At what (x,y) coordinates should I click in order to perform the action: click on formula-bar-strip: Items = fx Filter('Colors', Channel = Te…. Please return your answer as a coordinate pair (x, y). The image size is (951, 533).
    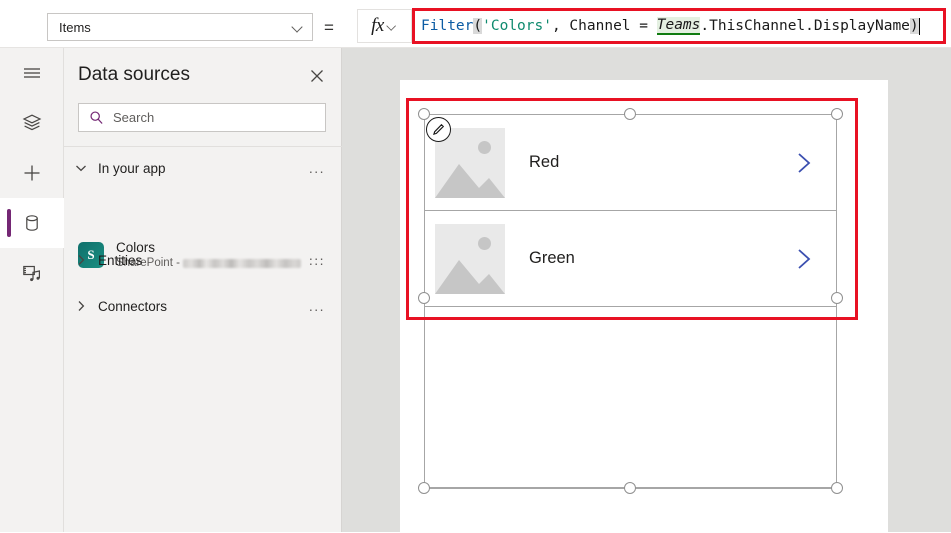
    Looking at the image, I should click on (475, 24).